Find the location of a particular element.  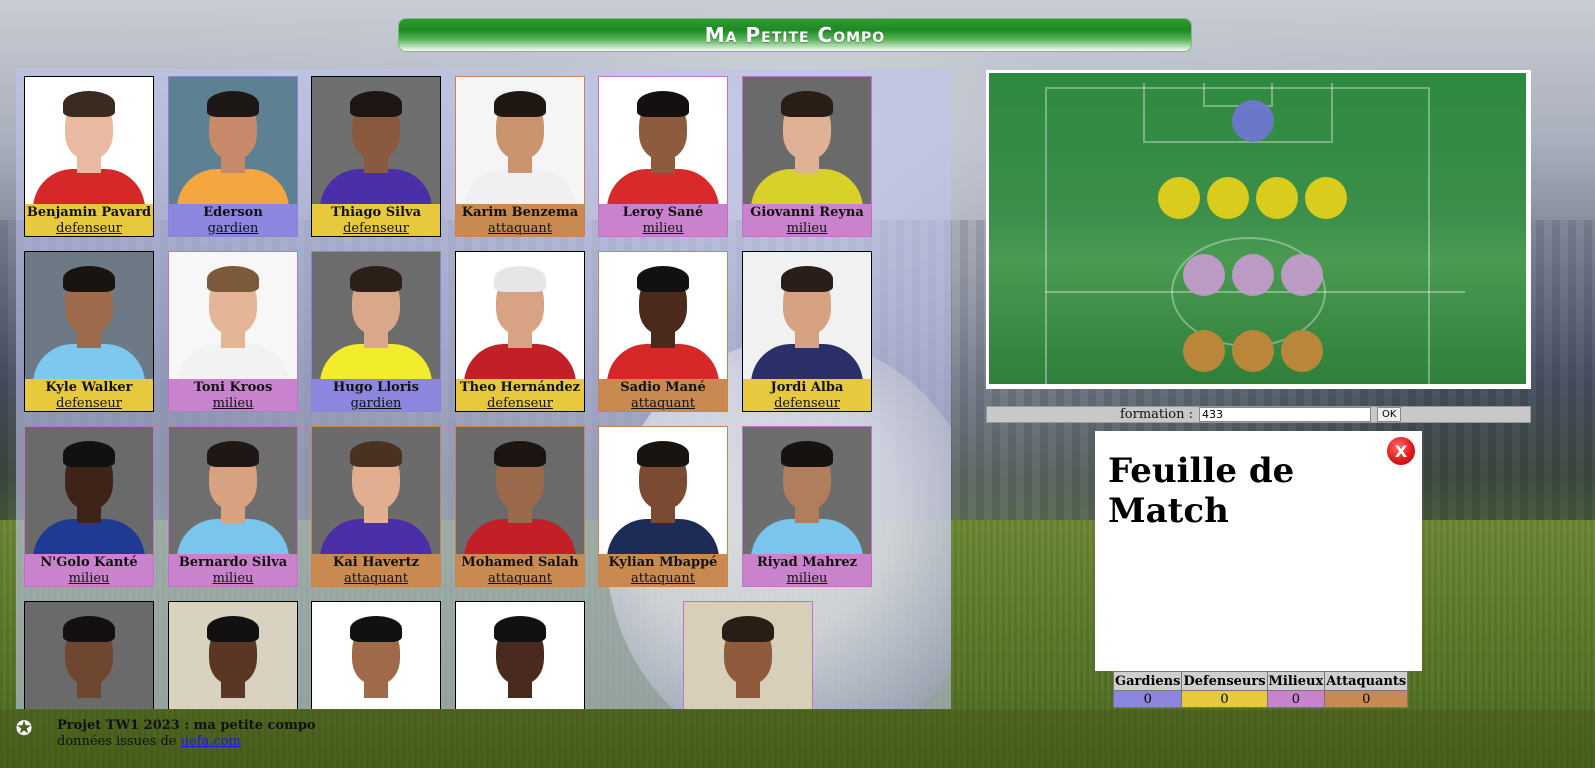

title-bar: Ma Petite Compo is located at coordinates (795, 35).